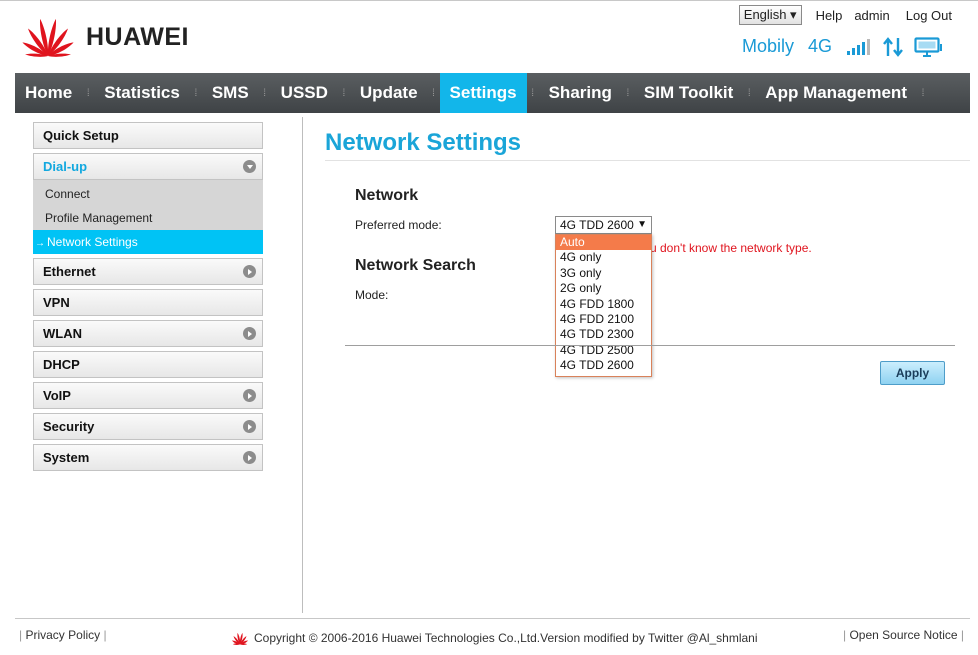 The image size is (978, 655). Describe the element at coordinates (858, 46) in the screenshot. I see `signal-strength-icon` at that location.